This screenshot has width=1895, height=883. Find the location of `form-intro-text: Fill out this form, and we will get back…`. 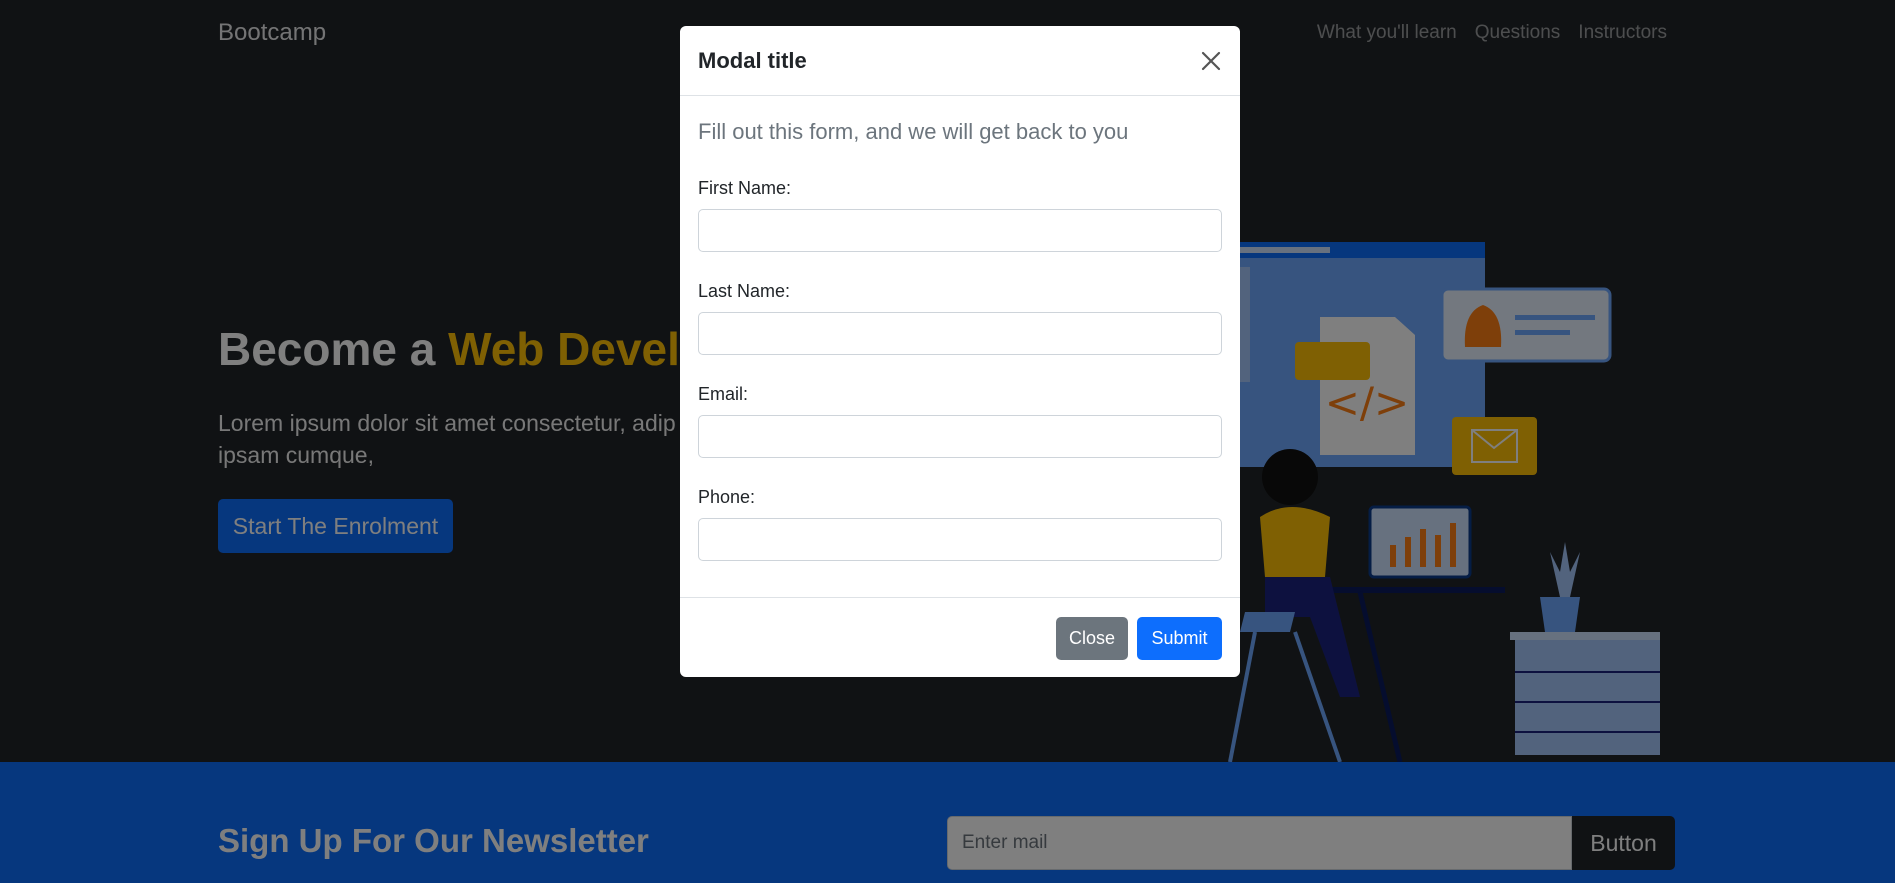

form-intro-text: Fill out this form, and we will get back… is located at coordinates (913, 131).